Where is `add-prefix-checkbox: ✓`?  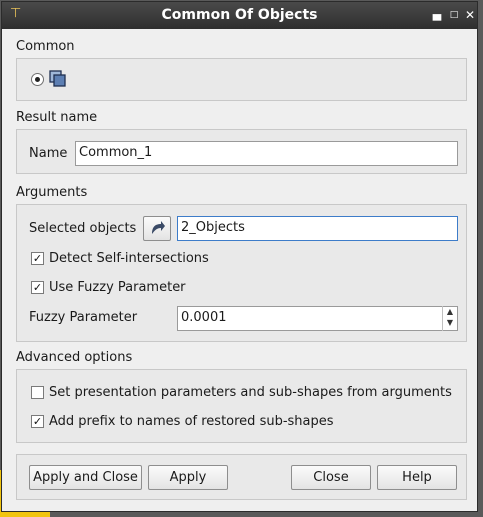
add-prefix-checkbox: ✓ is located at coordinates (37, 421).